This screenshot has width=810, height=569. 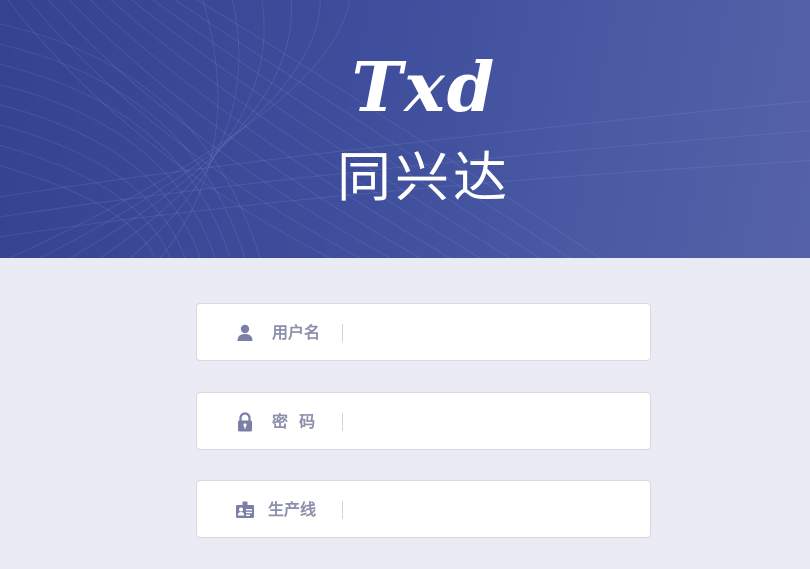 What do you see at coordinates (245, 422) in the screenshot?
I see `lock-icon` at bounding box center [245, 422].